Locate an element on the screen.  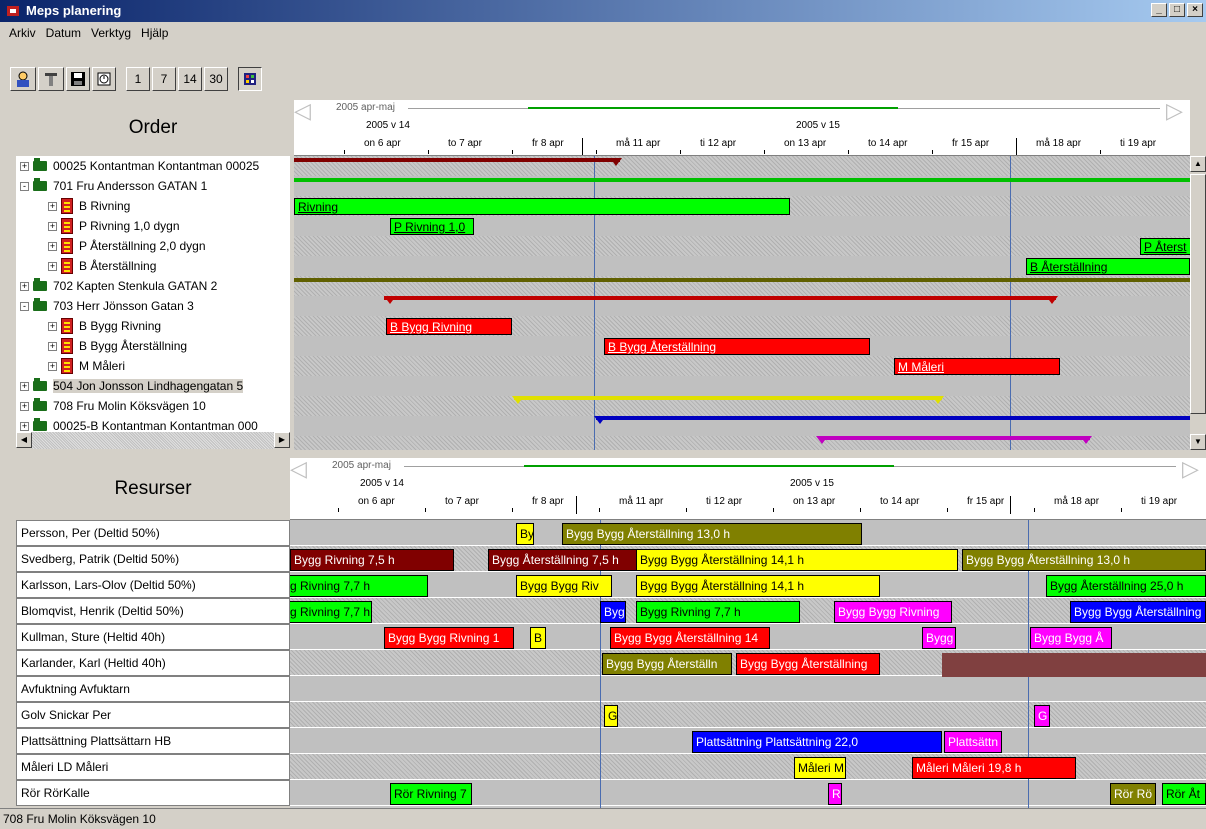
order-hscroll: ◀ ▶ is located at coordinates (153, 440).